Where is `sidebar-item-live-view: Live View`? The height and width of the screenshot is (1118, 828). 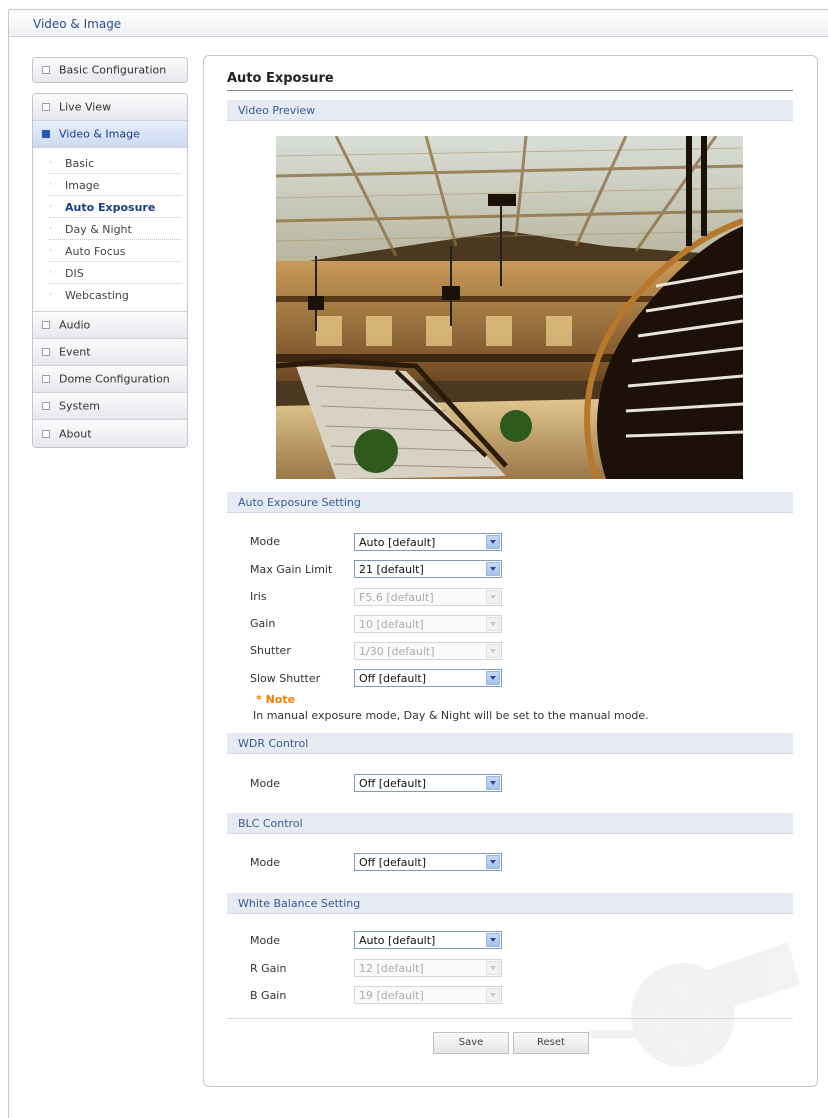 sidebar-item-live-view: Live View is located at coordinates (110, 107).